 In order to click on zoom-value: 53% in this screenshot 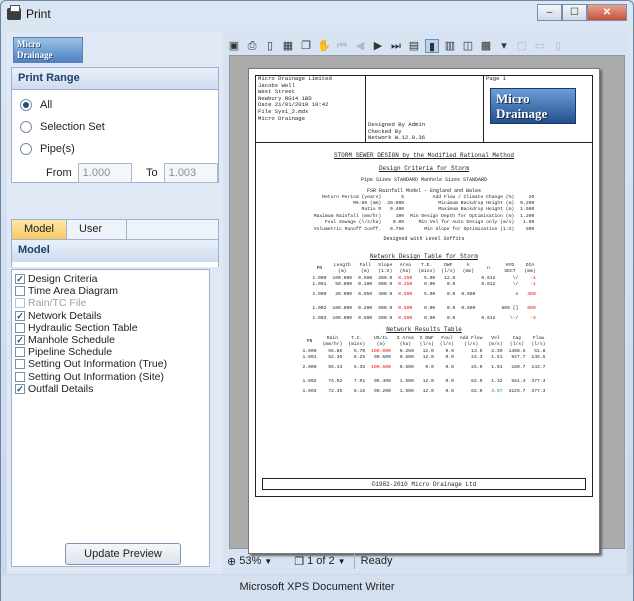, I will do `click(250, 561)`.